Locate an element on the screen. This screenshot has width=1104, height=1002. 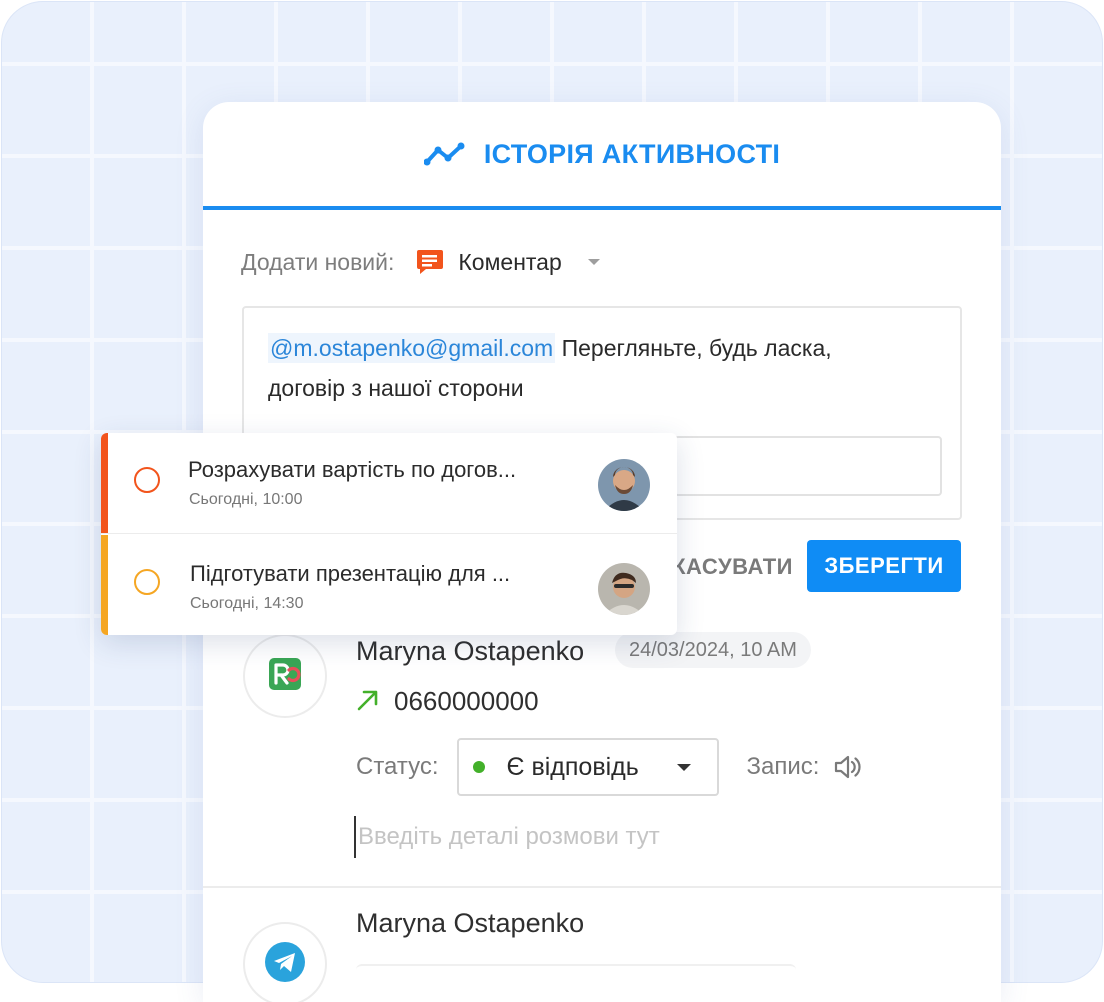
panel-header: ІСТОРІЯ АКТИВНОСТІ is located at coordinates (602, 156).